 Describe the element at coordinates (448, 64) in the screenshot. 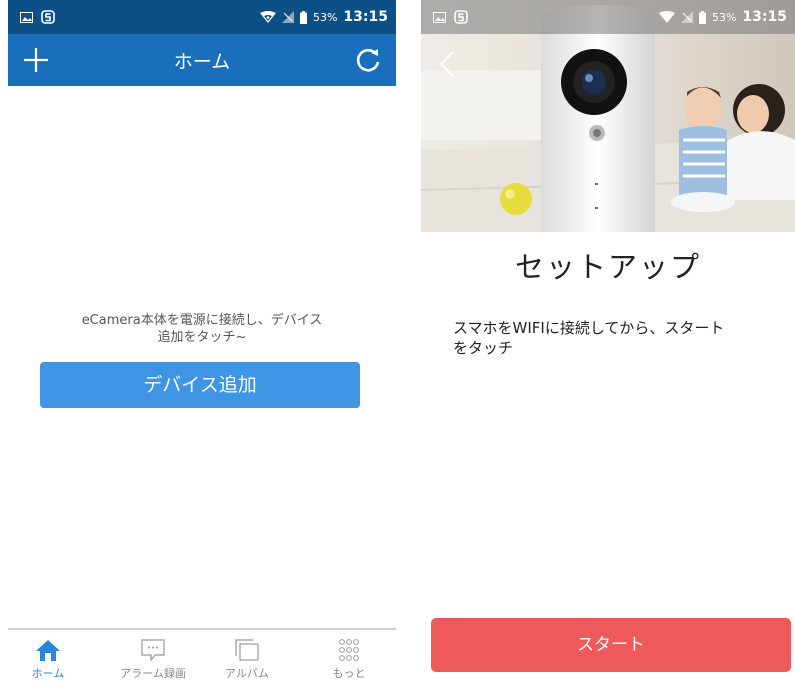

I see `back-chevron-icon` at that location.